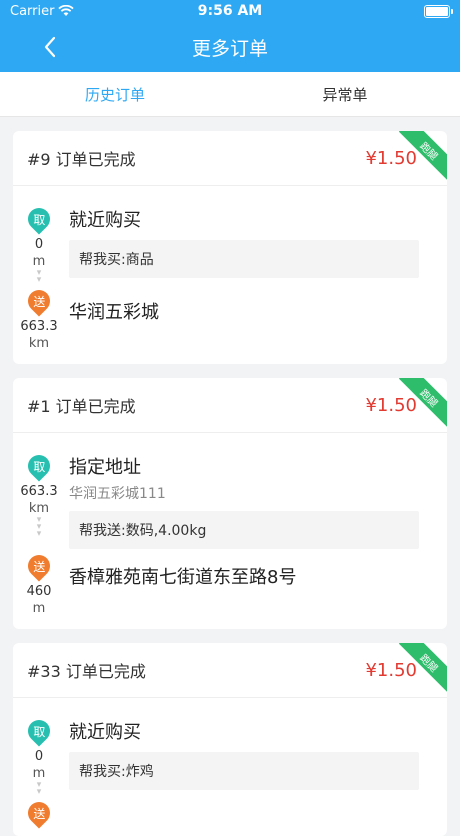  What do you see at coordinates (345, 94) in the screenshot?
I see `tab-exception: 异常单` at bounding box center [345, 94].